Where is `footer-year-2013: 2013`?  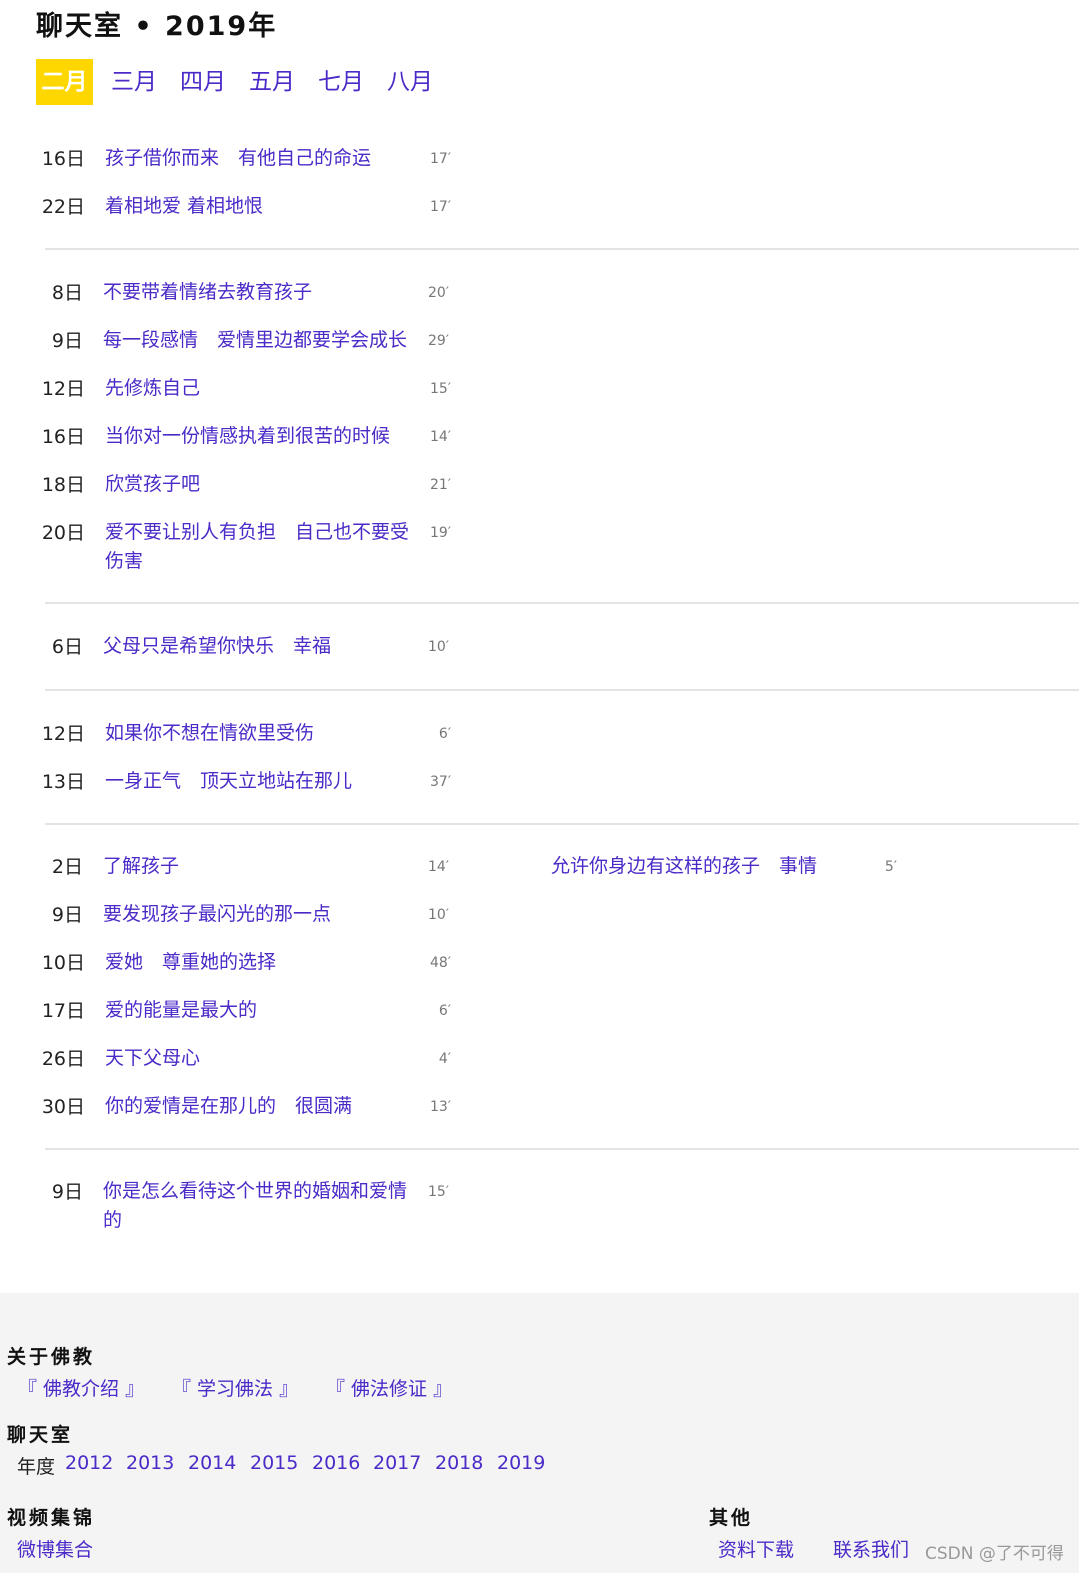
footer-year-2013: 2013 is located at coordinates (150, 1463).